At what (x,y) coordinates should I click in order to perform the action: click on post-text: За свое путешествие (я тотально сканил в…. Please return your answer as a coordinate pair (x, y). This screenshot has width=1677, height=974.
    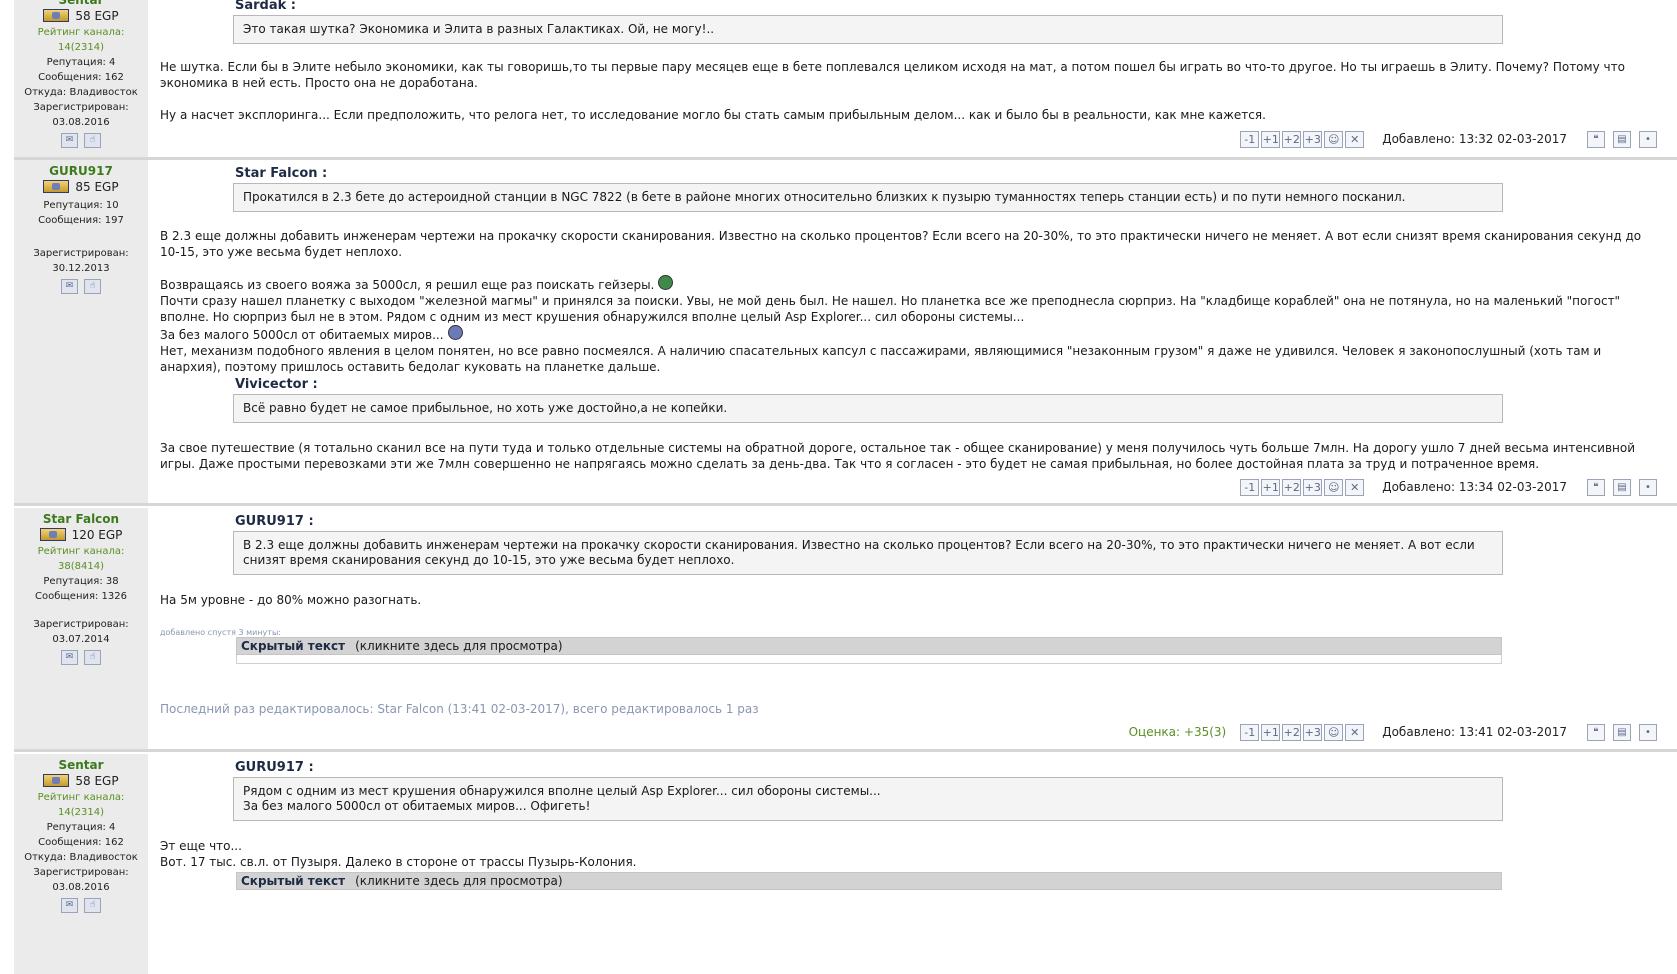
    Looking at the image, I should click on (898, 456).